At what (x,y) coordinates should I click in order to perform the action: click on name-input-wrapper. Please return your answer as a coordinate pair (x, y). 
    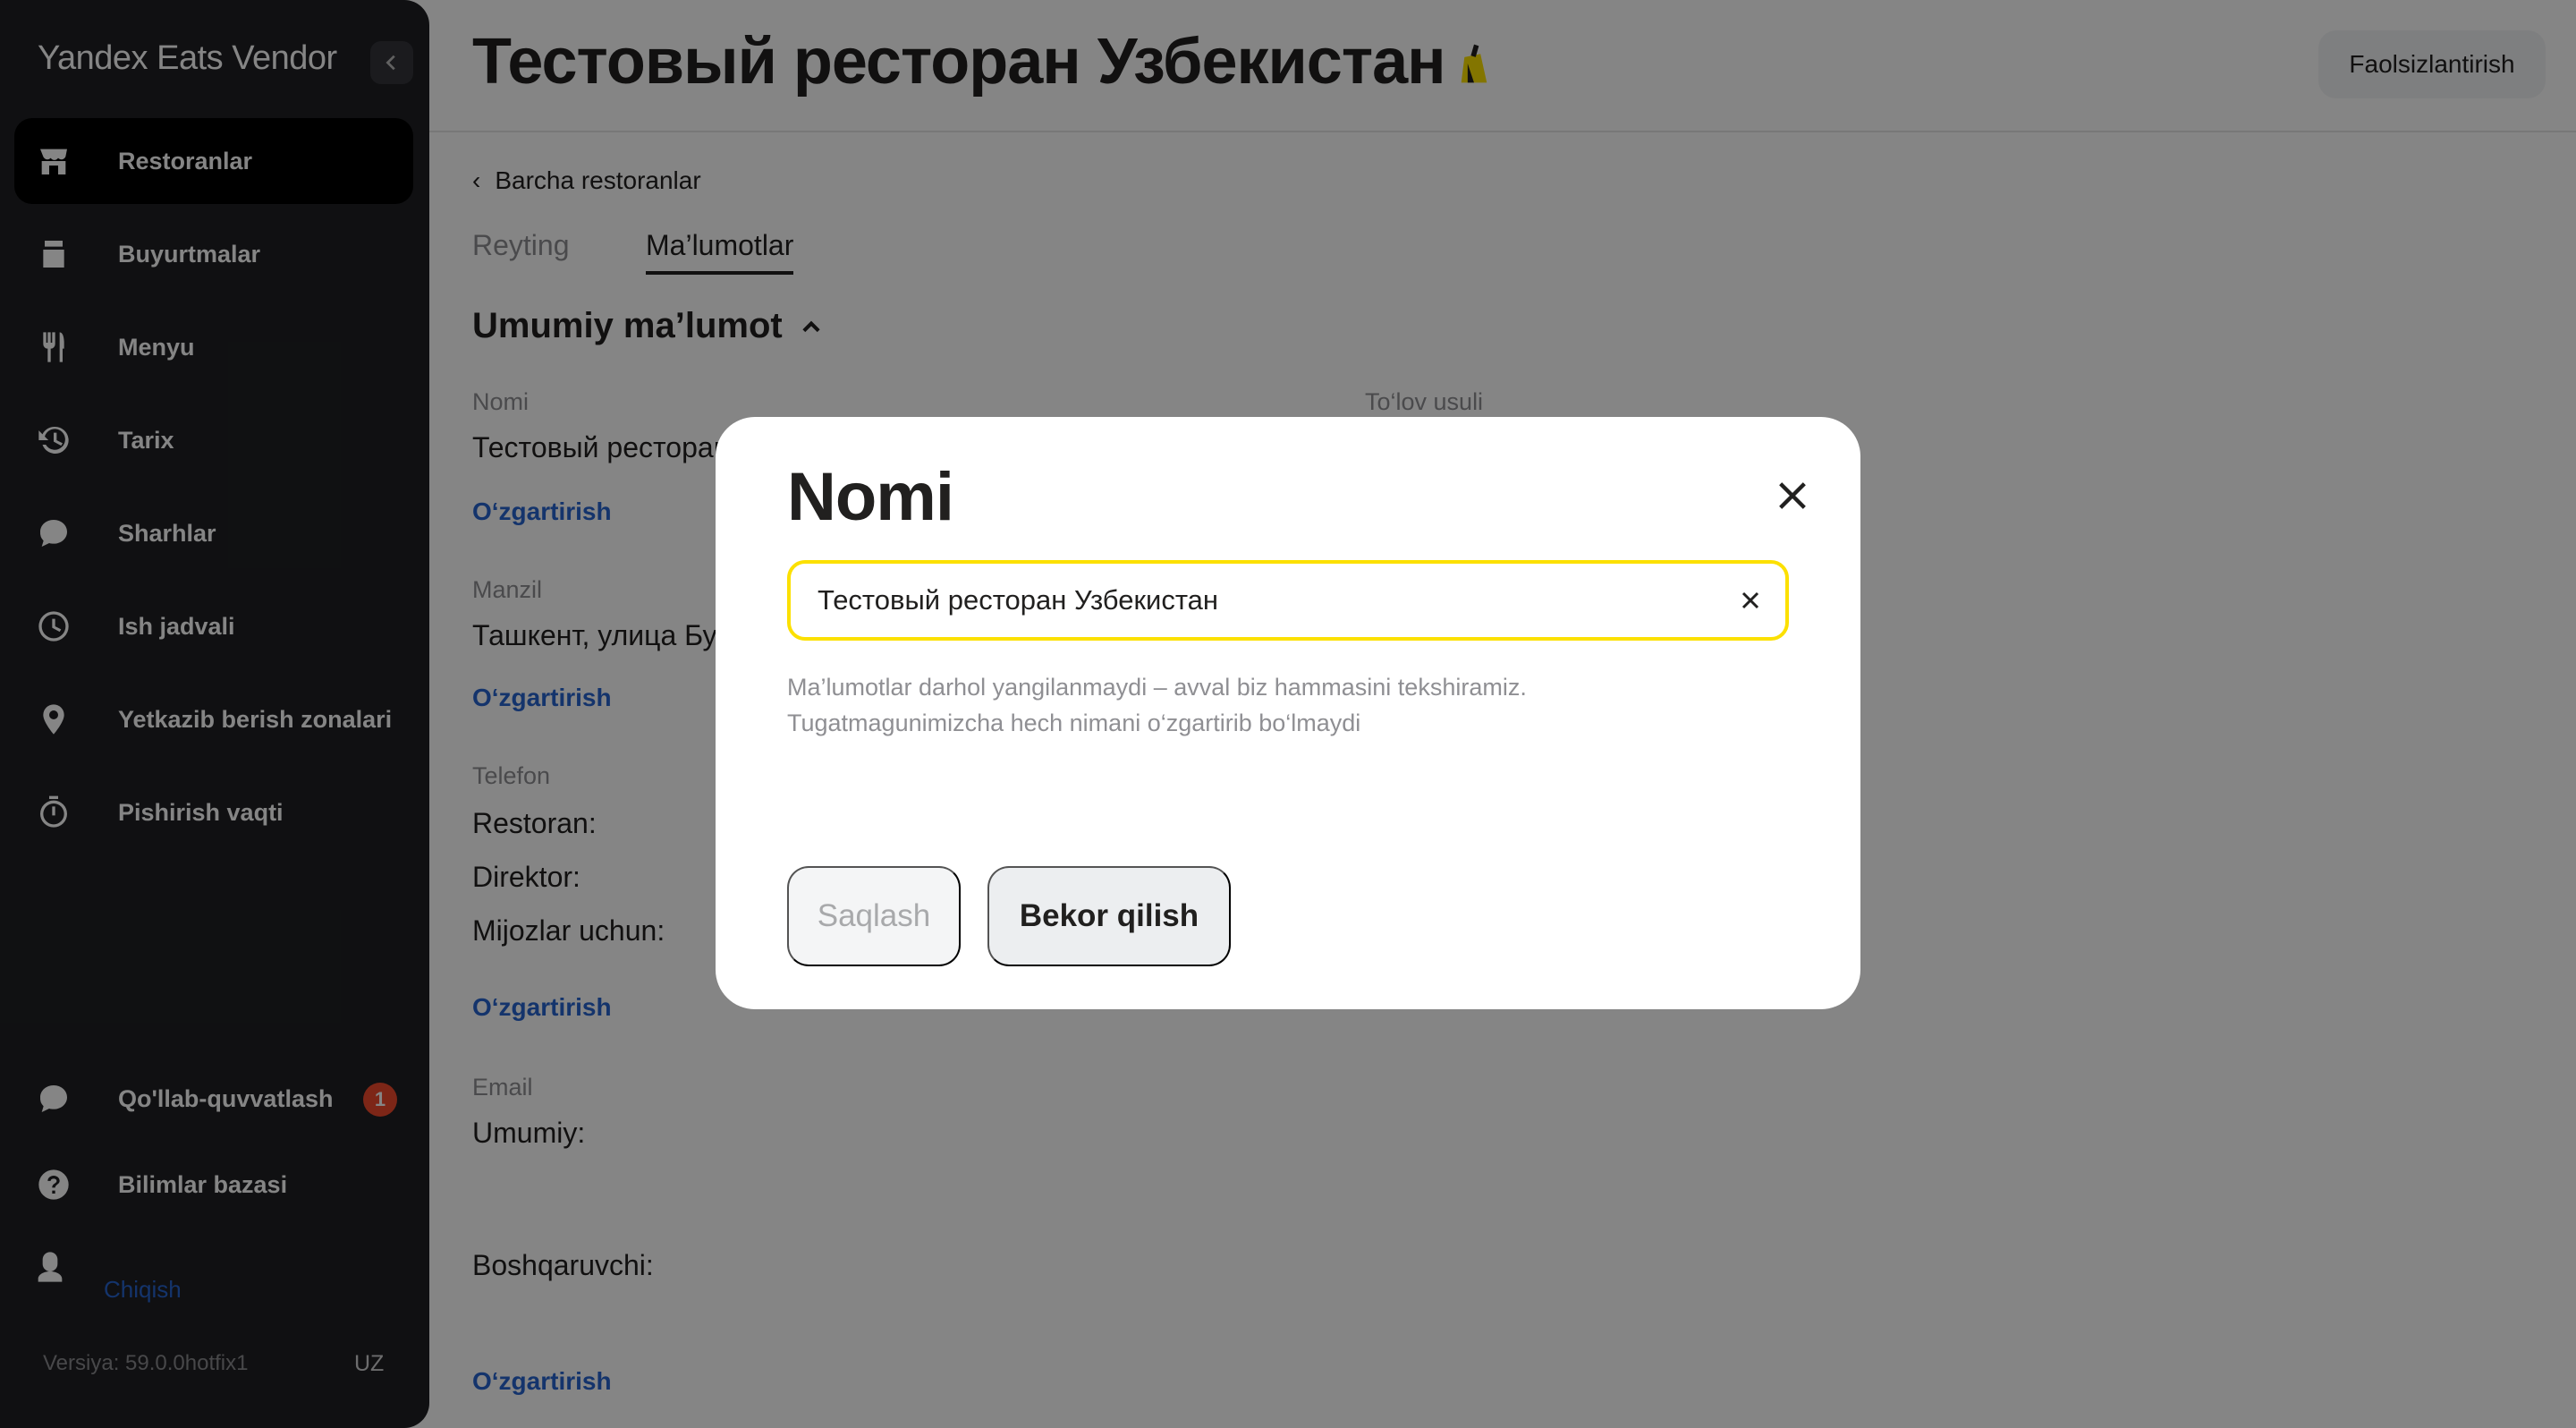
    Looking at the image, I should click on (1288, 600).